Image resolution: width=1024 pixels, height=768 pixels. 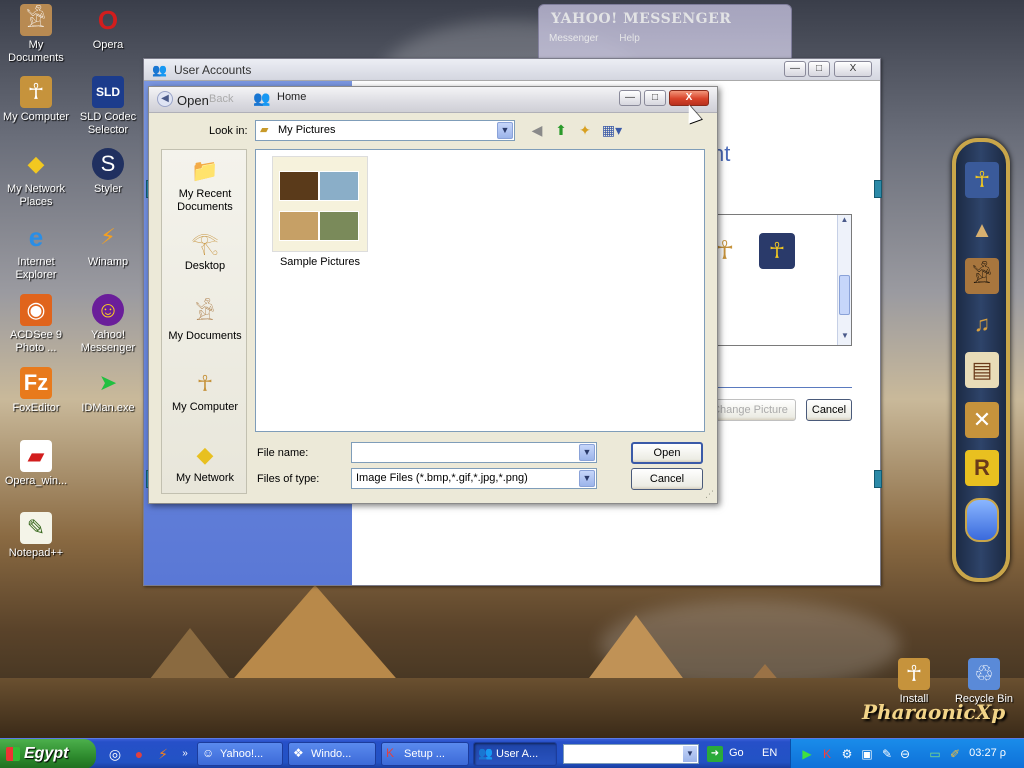 I want to click on clock: 03:27 ρ, so click(x=987, y=753).